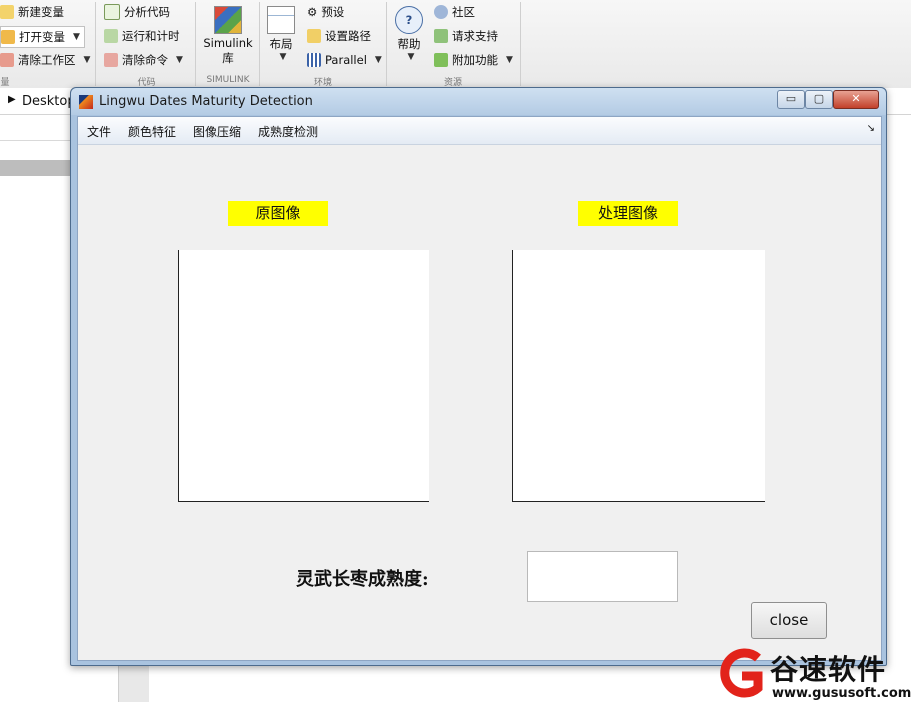 Image resolution: width=911 pixels, height=702 pixels. I want to click on path-folder: Desktop, so click(49, 101).